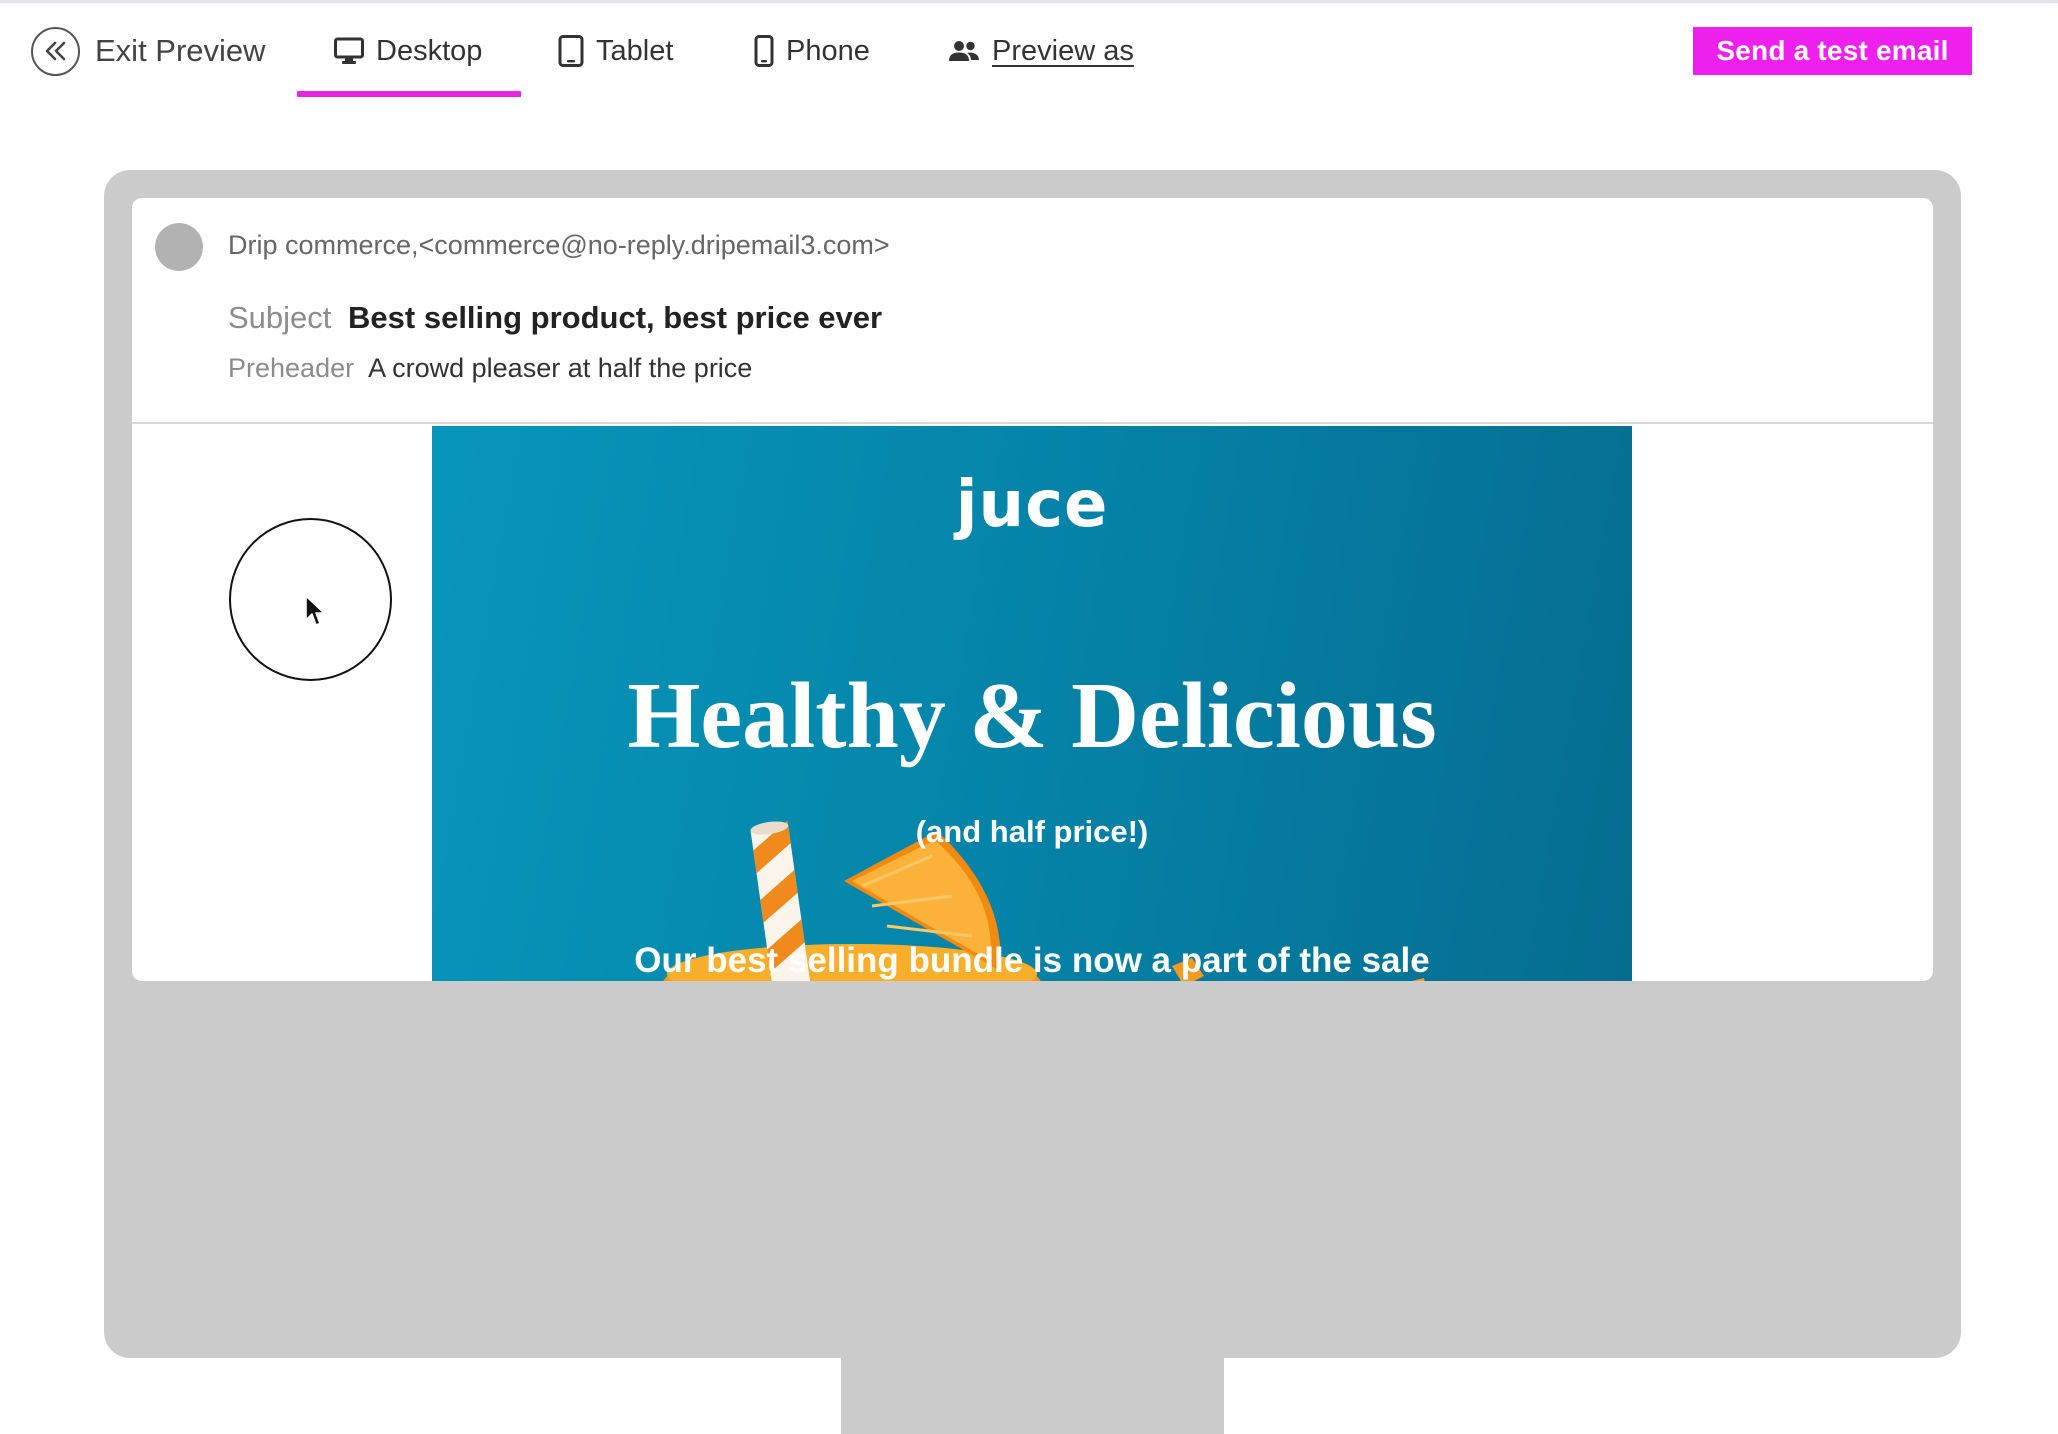 The image size is (2058, 1434). I want to click on subject-text: Best selling product, best price ever, so click(615, 317).